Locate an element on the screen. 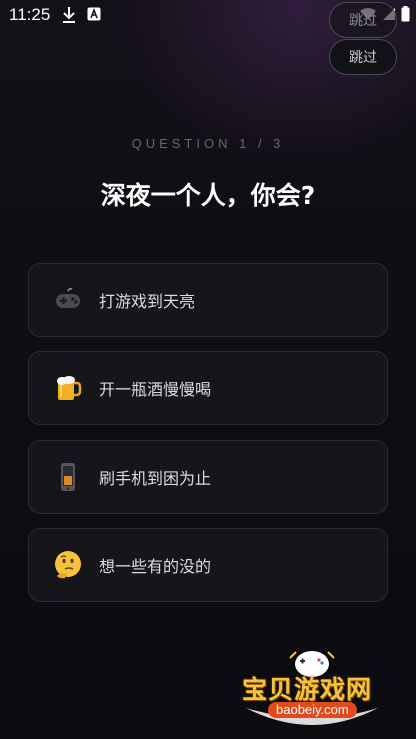 This screenshot has width=416, height=739. status-time: 11:25 is located at coordinates (30, 14).